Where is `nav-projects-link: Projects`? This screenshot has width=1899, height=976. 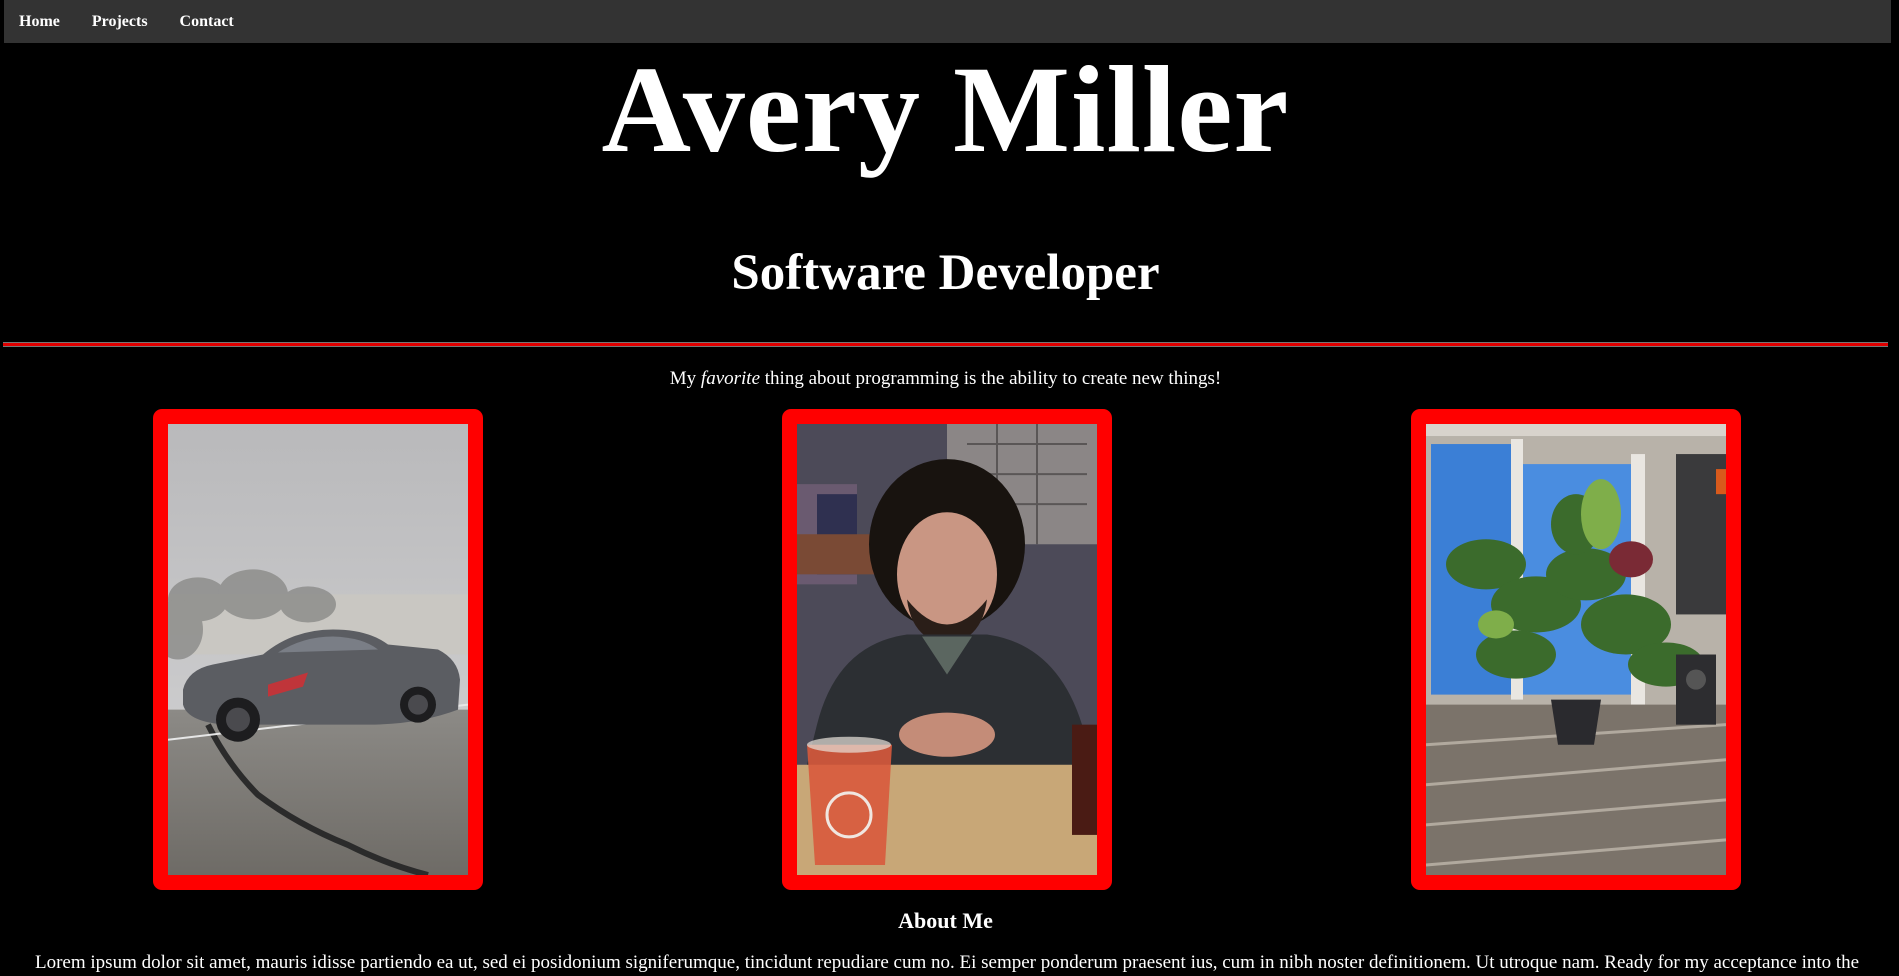 nav-projects-link: Projects is located at coordinates (120, 22).